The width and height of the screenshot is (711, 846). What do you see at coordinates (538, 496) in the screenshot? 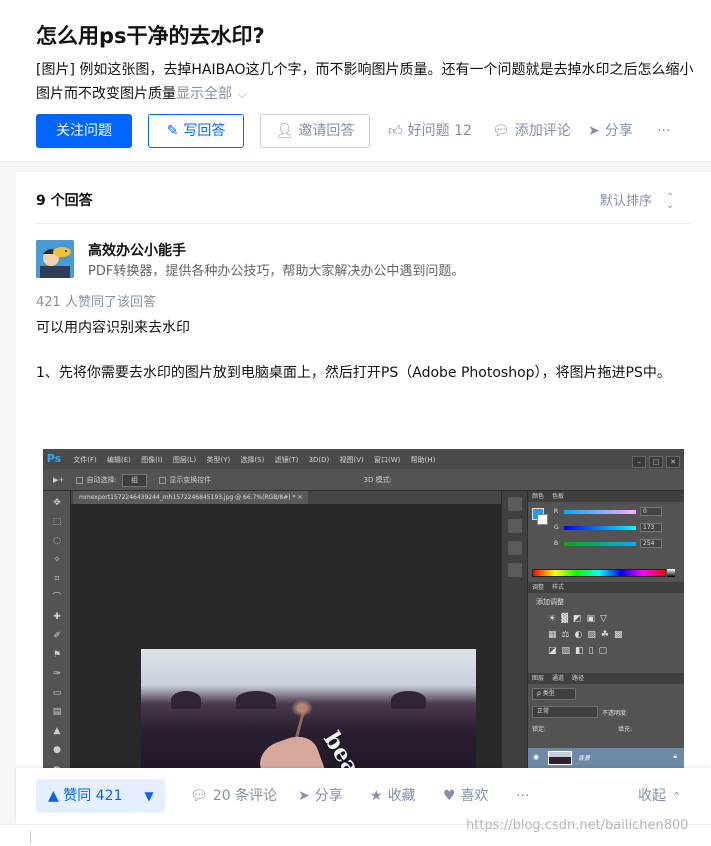
I see `ps-color-tab: 颜色` at bounding box center [538, 496].